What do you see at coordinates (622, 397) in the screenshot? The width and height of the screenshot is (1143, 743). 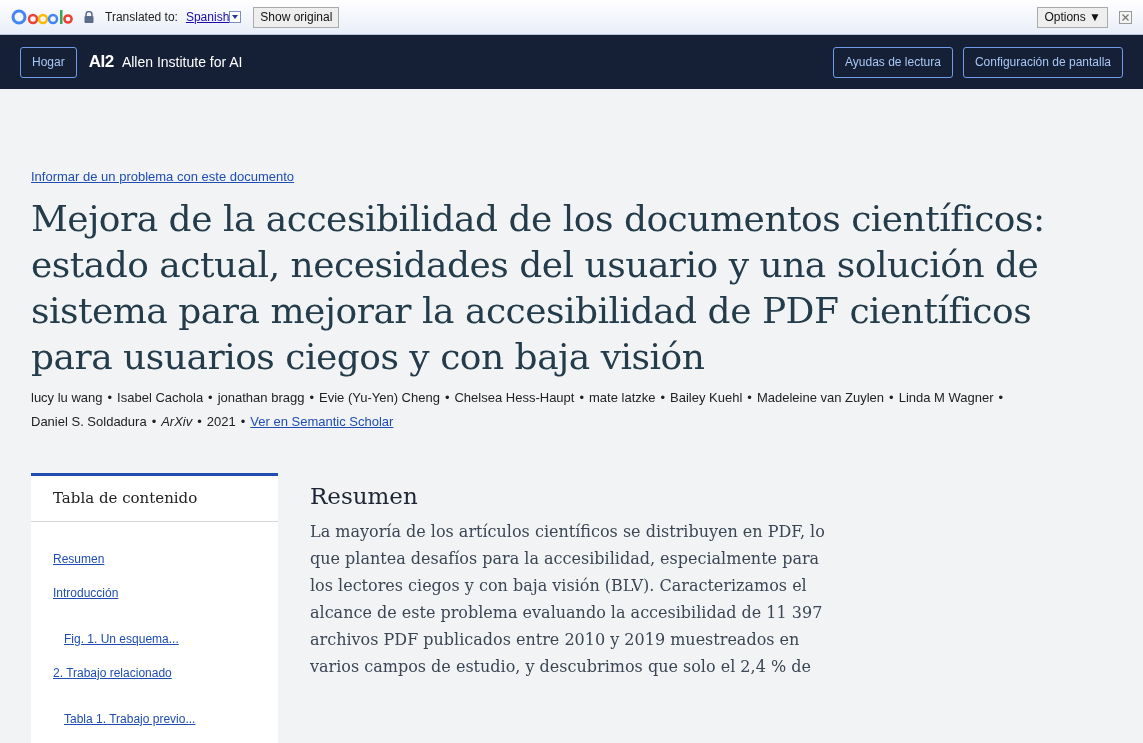 I see `author-name: mate latzke` at bounding box center [622, 397].